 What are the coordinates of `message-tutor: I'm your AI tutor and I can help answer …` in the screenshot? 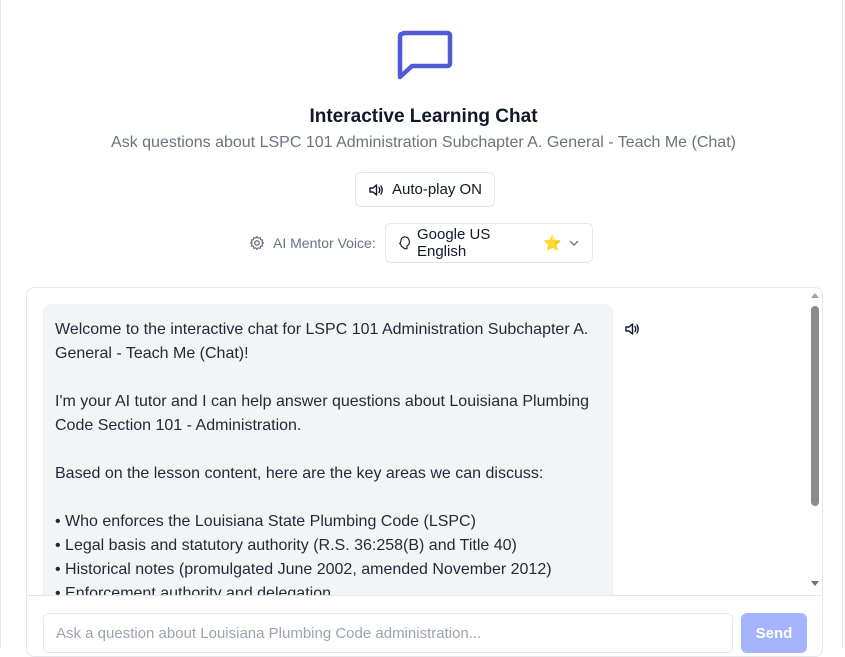 It's located at (322, 413).